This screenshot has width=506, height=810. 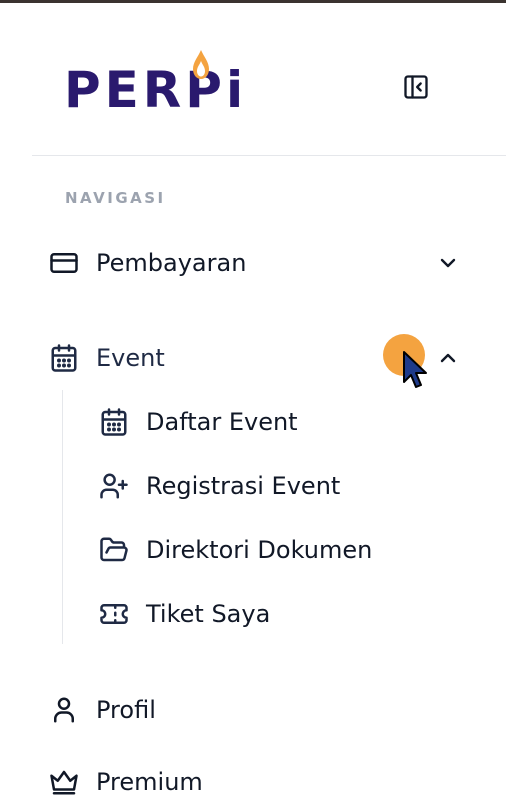 I want to click on sub-item-label: Registrasi Event, so click(x=243, y=486).